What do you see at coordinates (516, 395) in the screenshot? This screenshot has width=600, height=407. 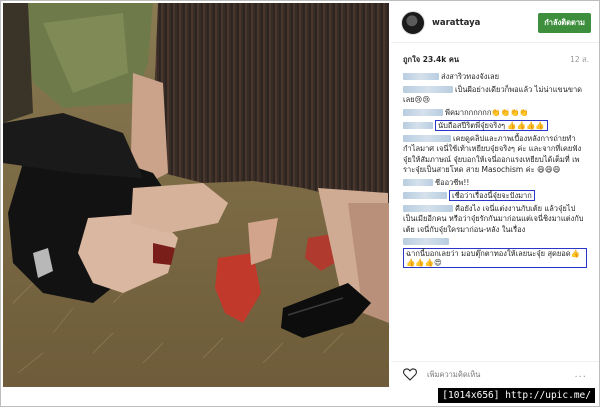 I see `watermark-label: [1014x656] http://upic.me/` at bounding box center [516, 395].